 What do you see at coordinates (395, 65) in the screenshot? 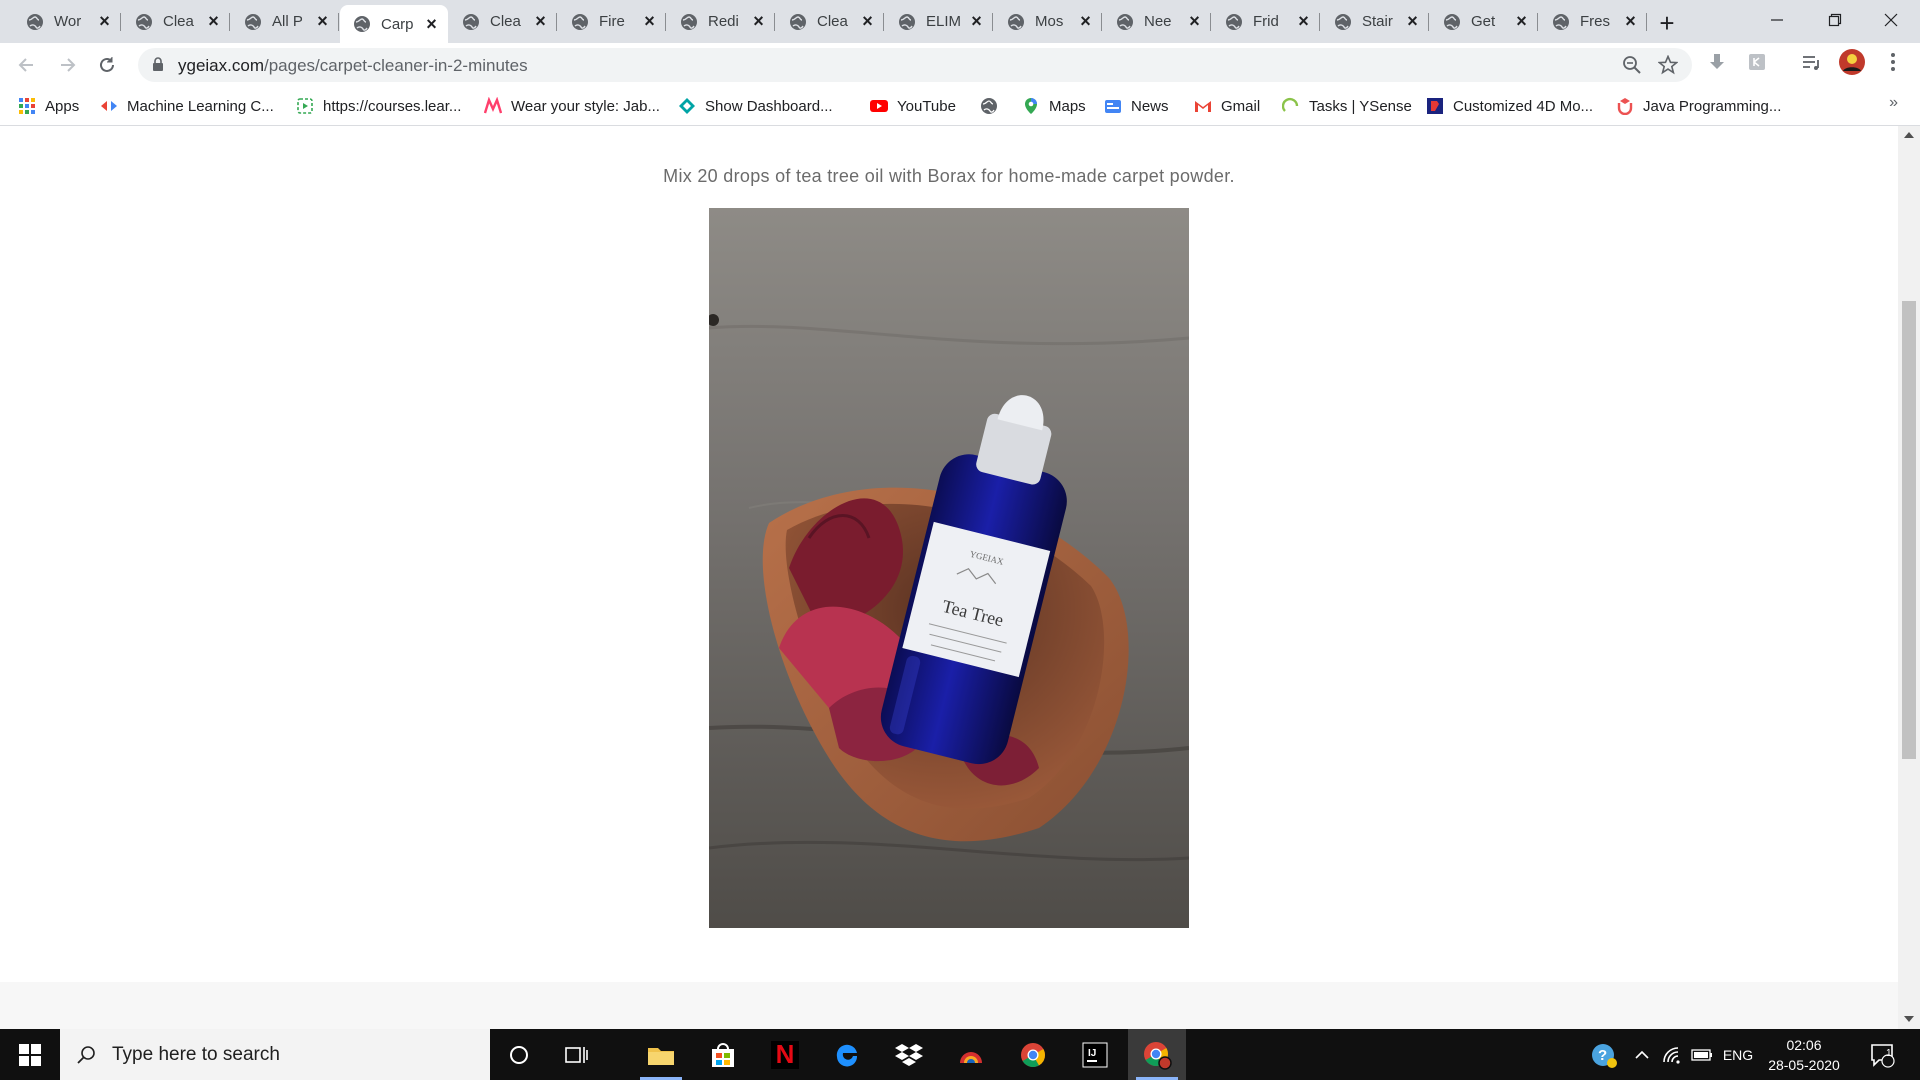
I see `url-path: /pages/carpet-cleaner-in-2-minutes` at bounding box center [395, 65].